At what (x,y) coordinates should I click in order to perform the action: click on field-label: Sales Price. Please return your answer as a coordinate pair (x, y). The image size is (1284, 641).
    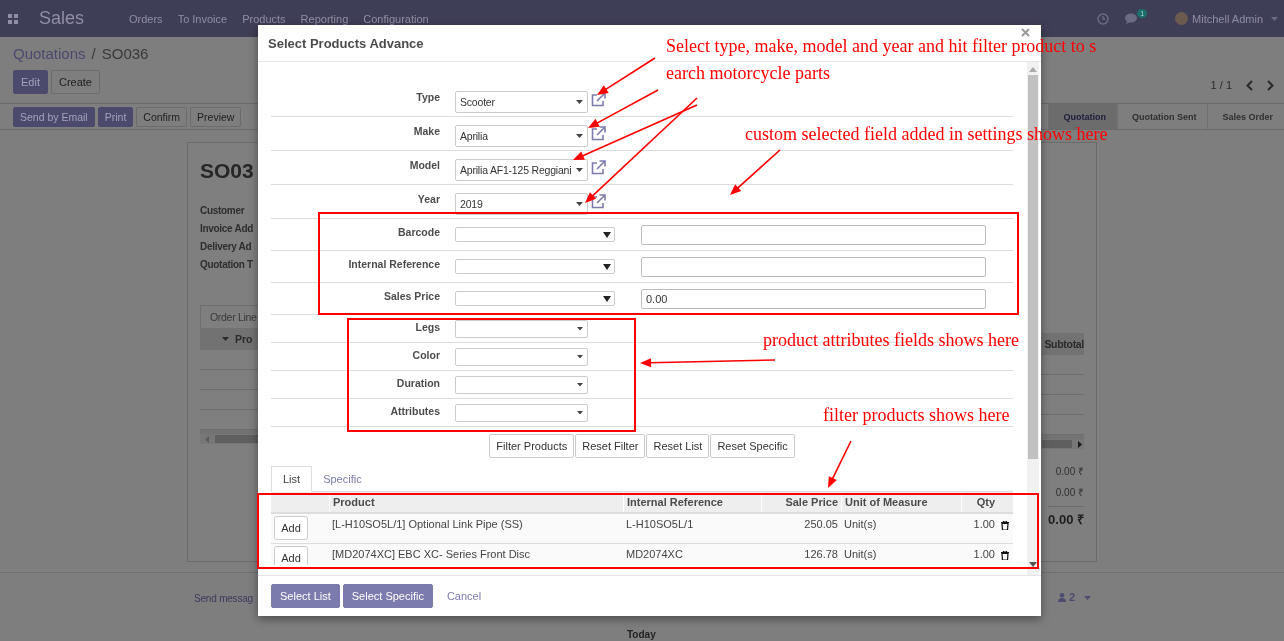
    Looking at the image, I should click on (411, 296).